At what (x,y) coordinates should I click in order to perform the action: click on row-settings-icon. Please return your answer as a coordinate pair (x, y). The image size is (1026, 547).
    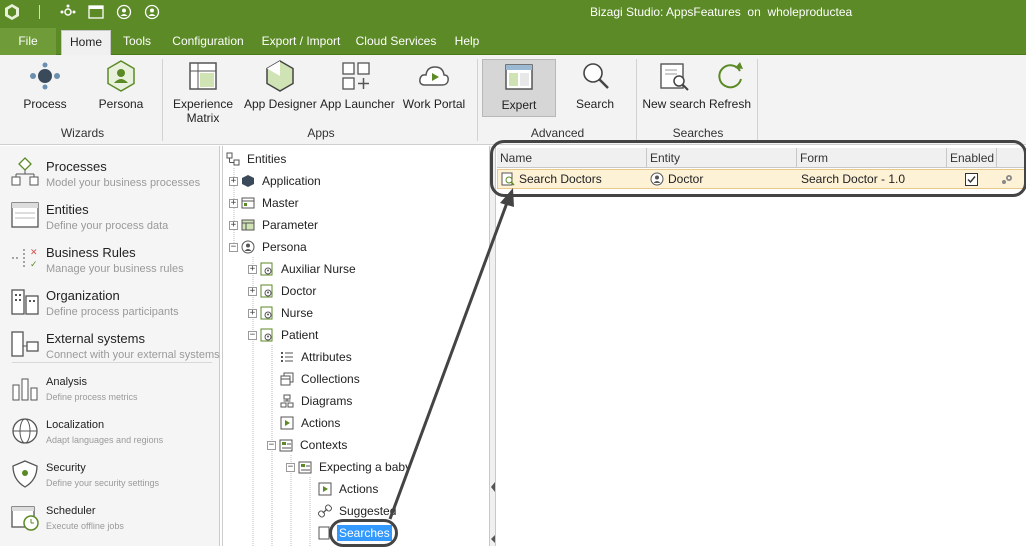
    Looking at the image, I should click on (1008, 179).